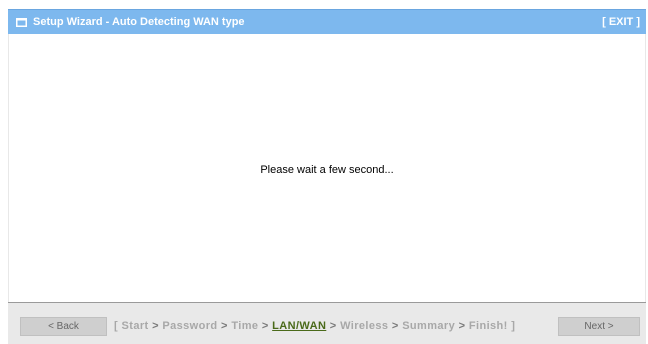 This screenshot has height=344, width=648. I want to click on steps-close-bracket: ], so click(513, 326).